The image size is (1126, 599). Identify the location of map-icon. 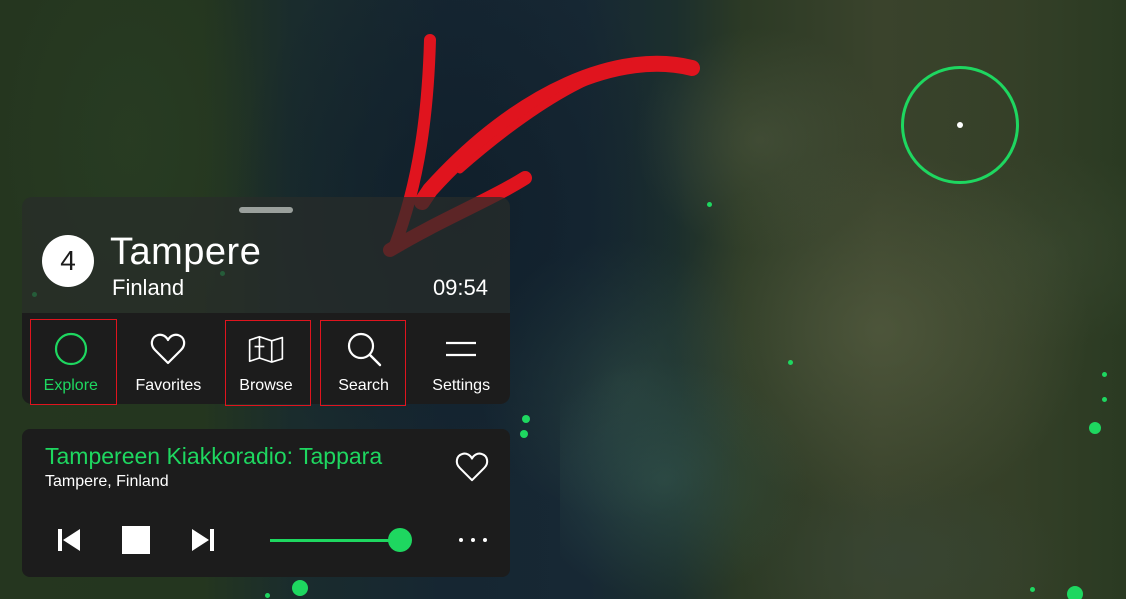
(266, 349).